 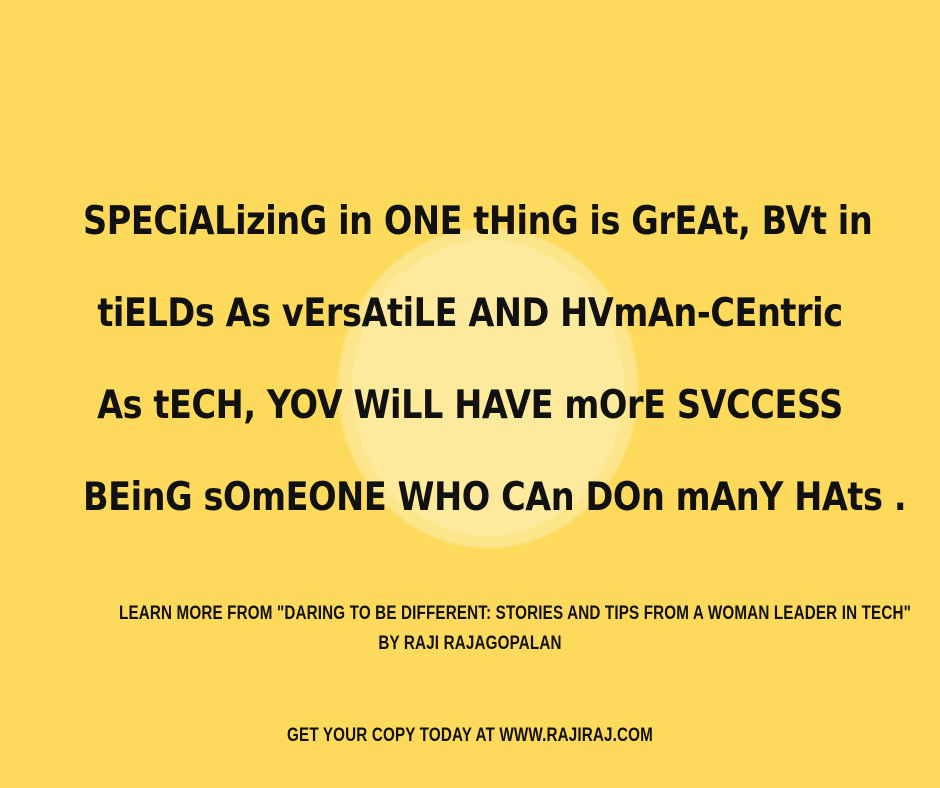 I want to click on quote-line: tiELDs As vErsAtiLE AND HVmAn-CEntric, so click(x=470, y=313).